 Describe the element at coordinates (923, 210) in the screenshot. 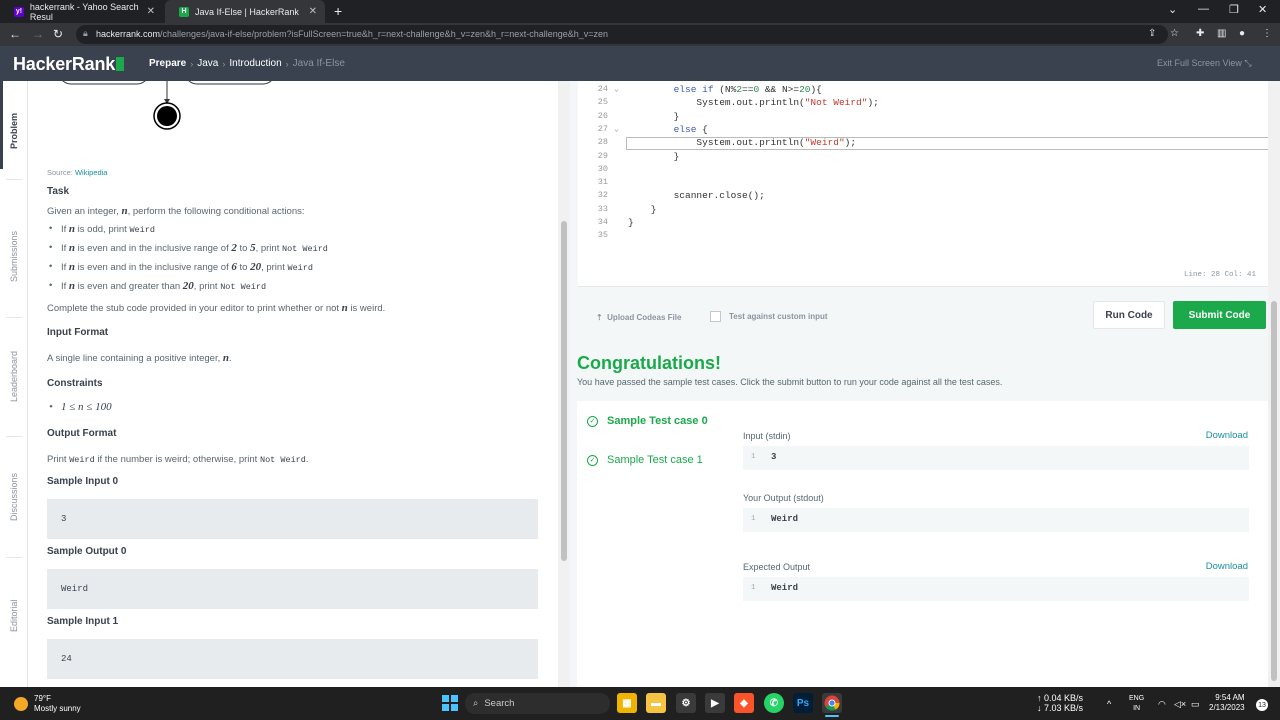

I see `code-line: 33 }` at that location.